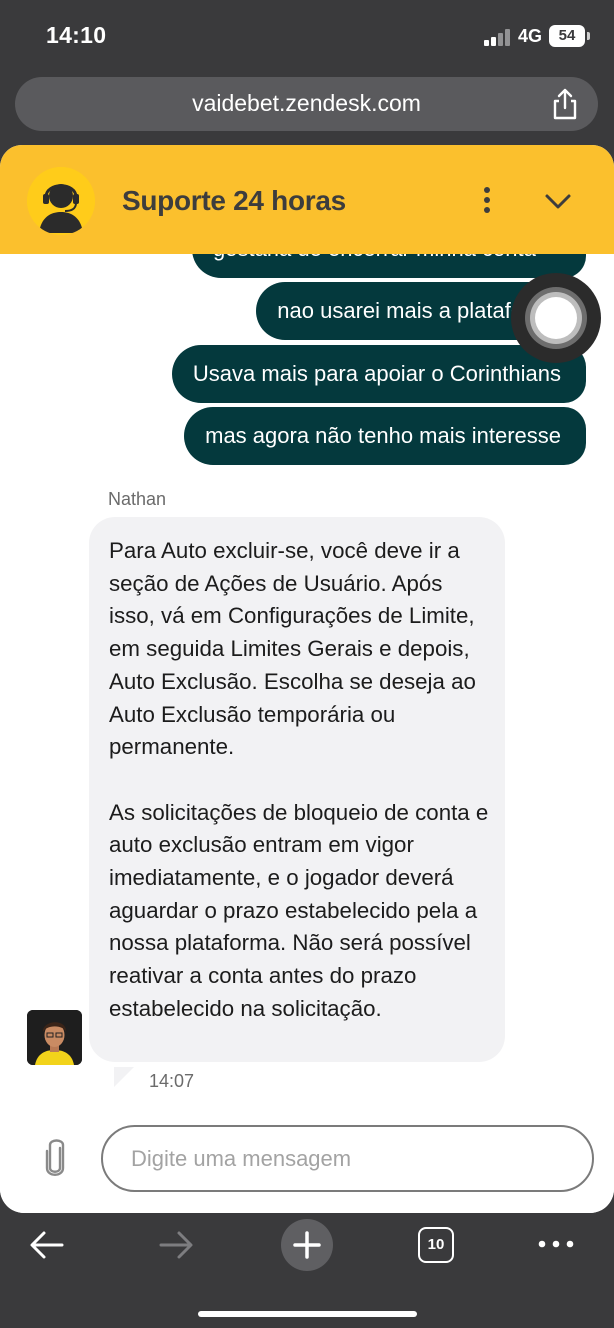 The height and width of the screenshot is (1328, 614). Describe the element at coordinates (556, 318) in the screenshot. I see `assistive-touch-button` at that location.